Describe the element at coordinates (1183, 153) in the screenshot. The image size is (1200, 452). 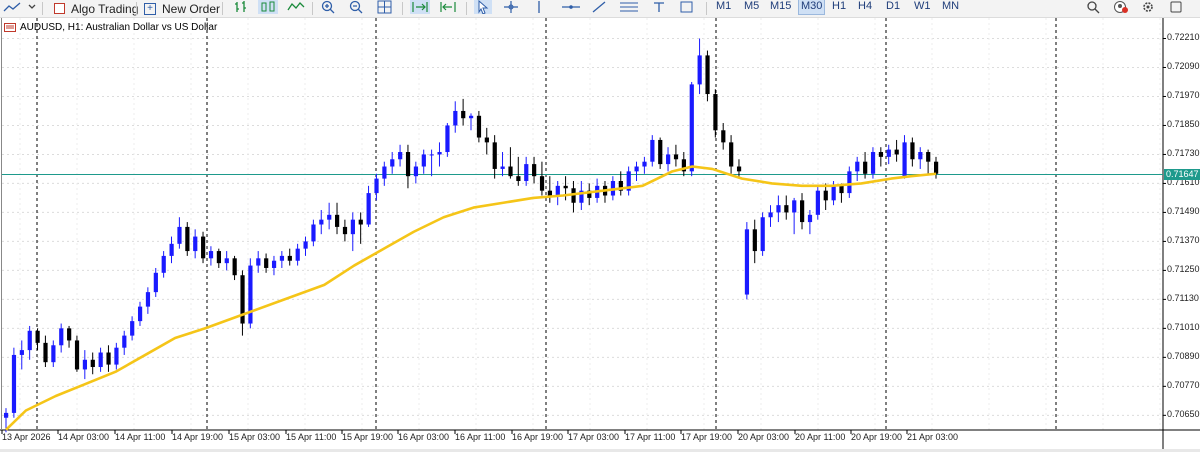
I see `price-axis-label: 0.71730` at that location.